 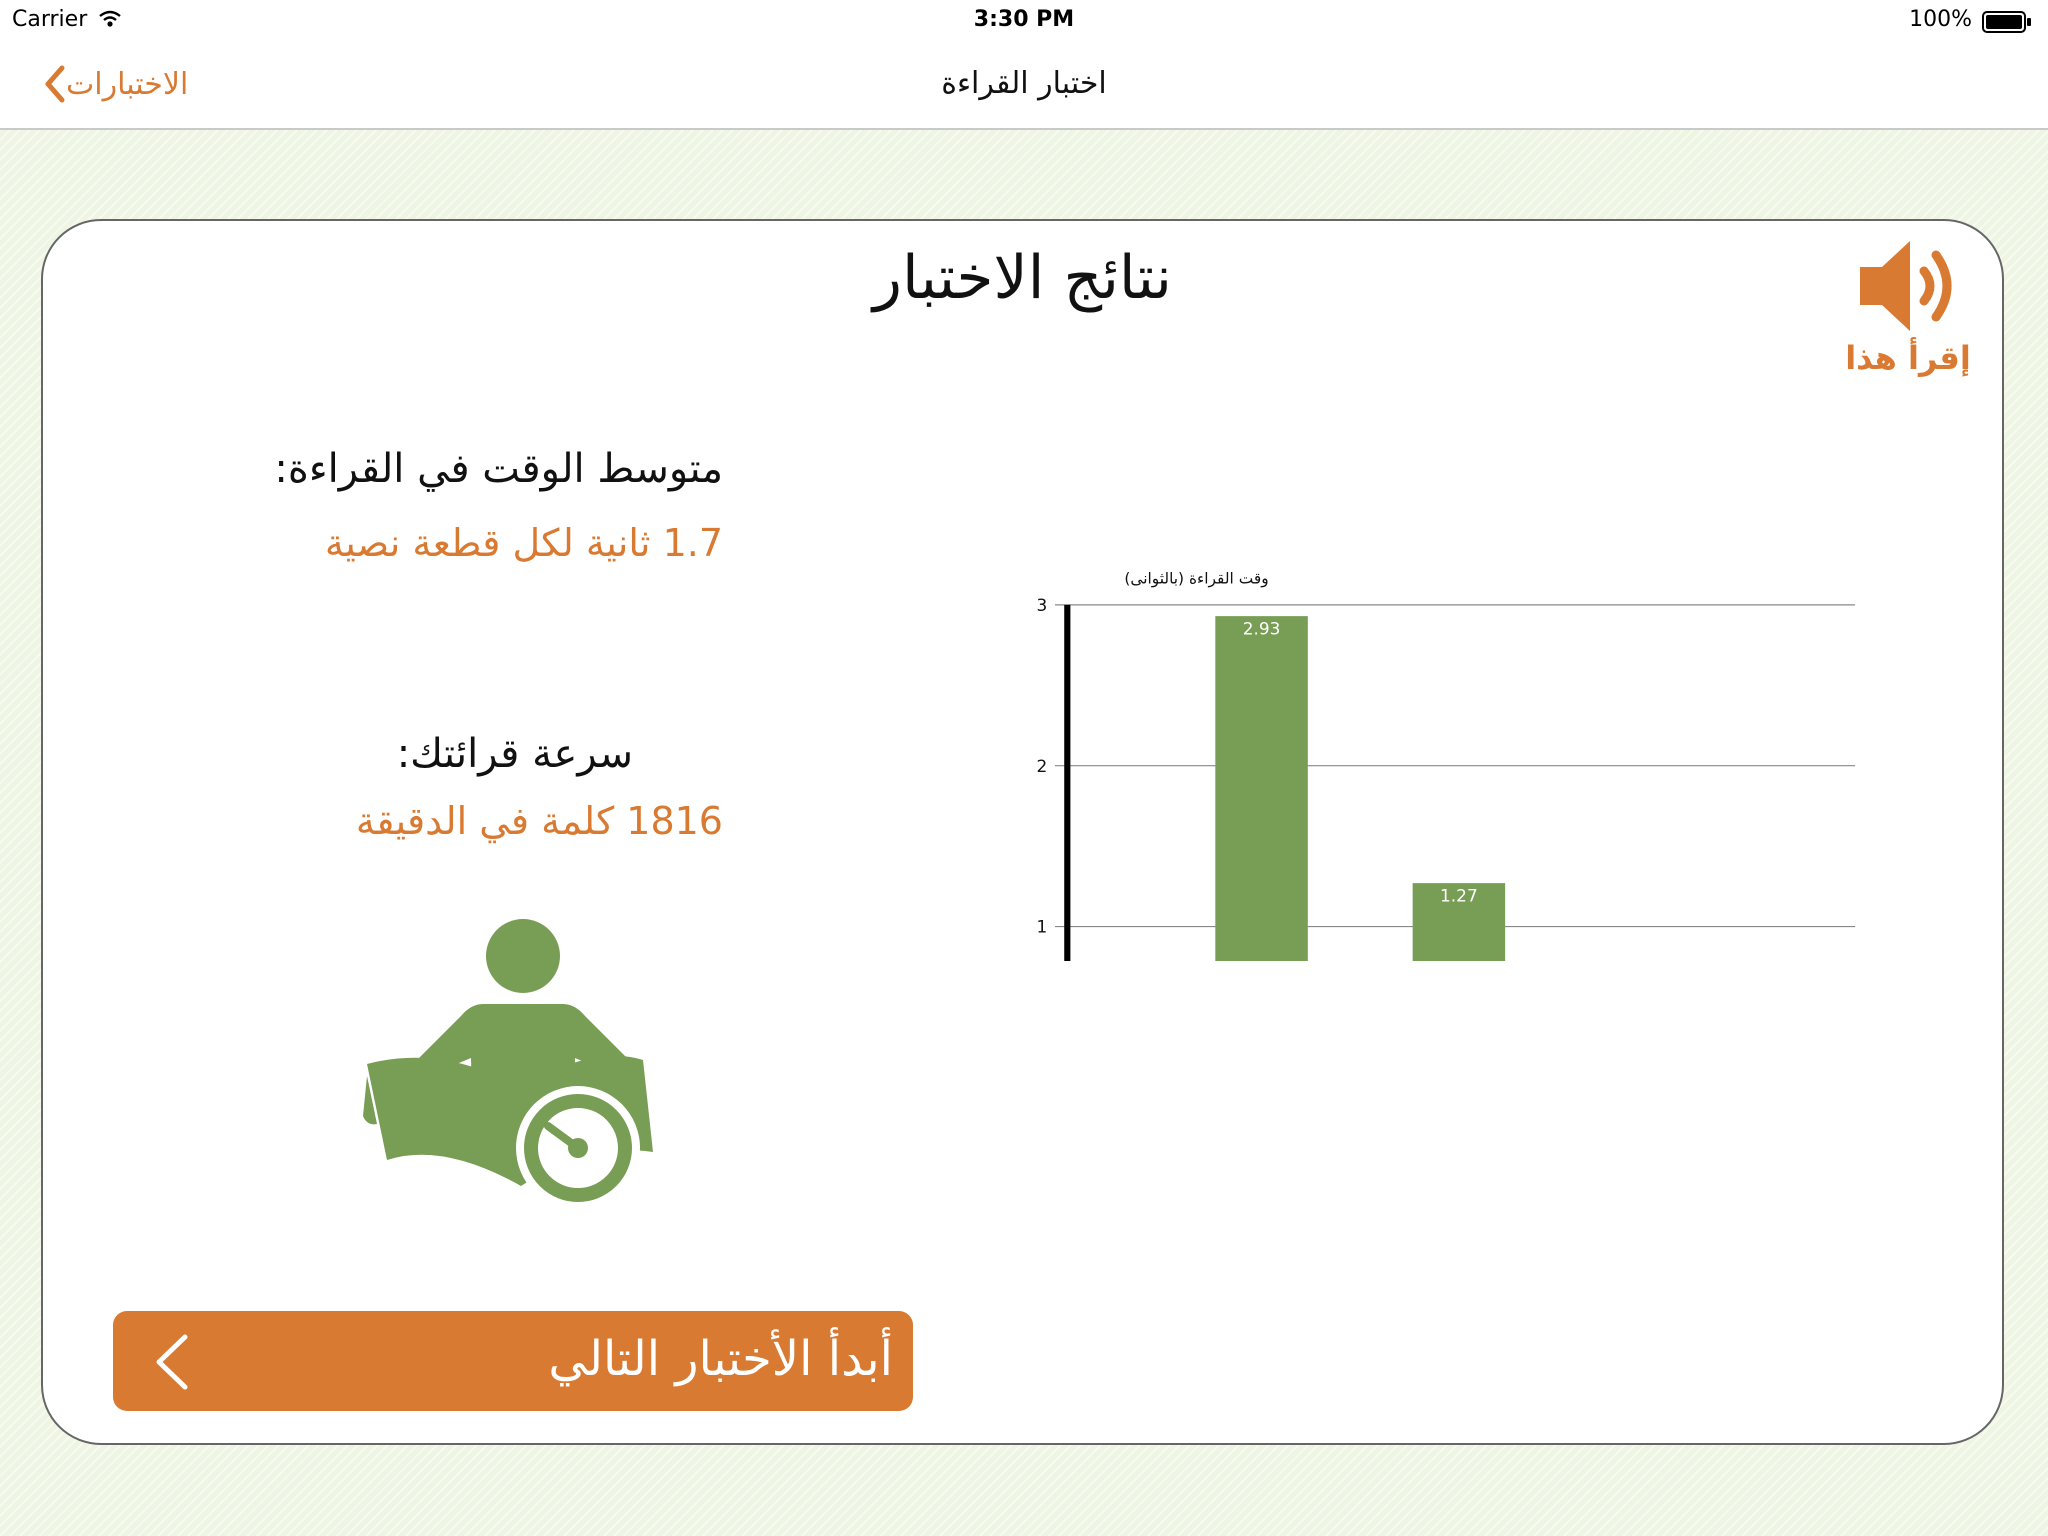 What do you see at coordinates (539, 821) in the screenshot?
I see `reading-speed-value: 1816 كلمة في الدقيقة` at bounding box center [539, 821].